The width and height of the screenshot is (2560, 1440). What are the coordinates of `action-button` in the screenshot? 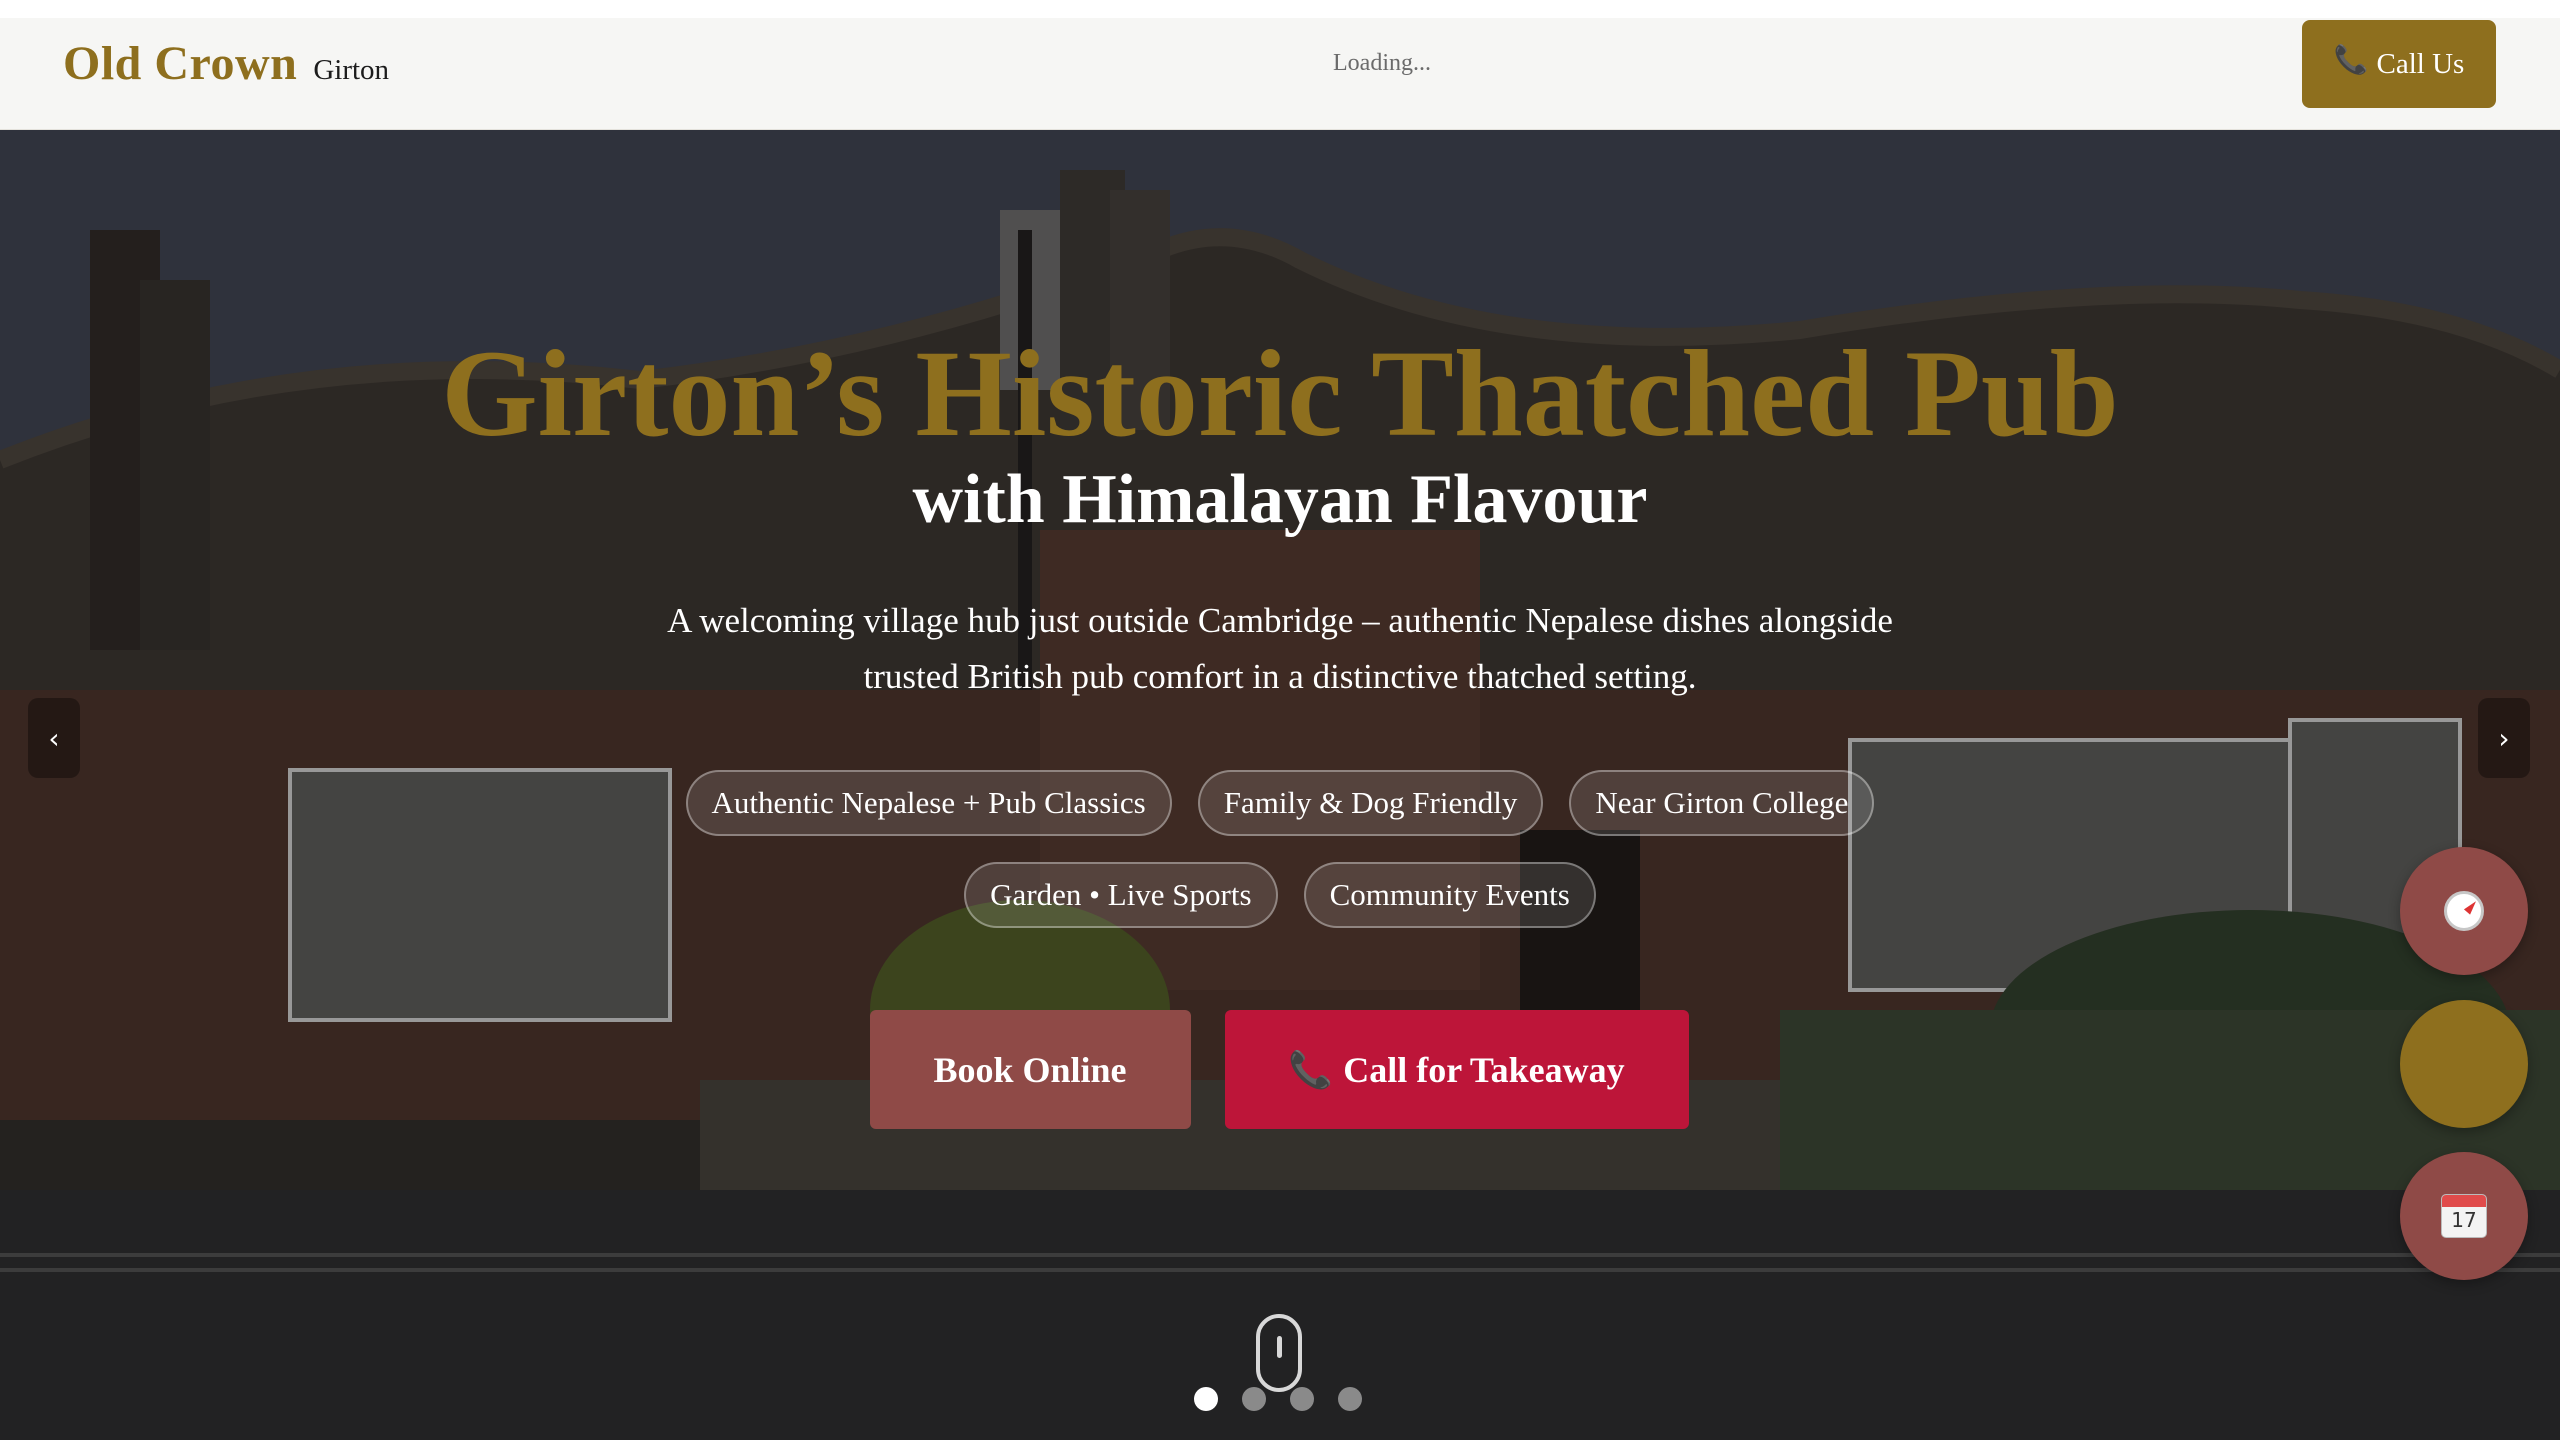 It's located at (2464, 1064).